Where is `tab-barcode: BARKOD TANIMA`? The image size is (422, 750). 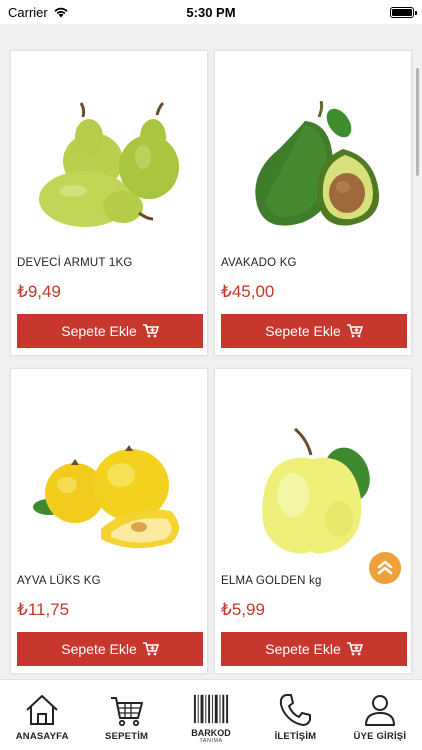
tab-barcode: BARKOD TANIMA is located at coordinates (211, 715).